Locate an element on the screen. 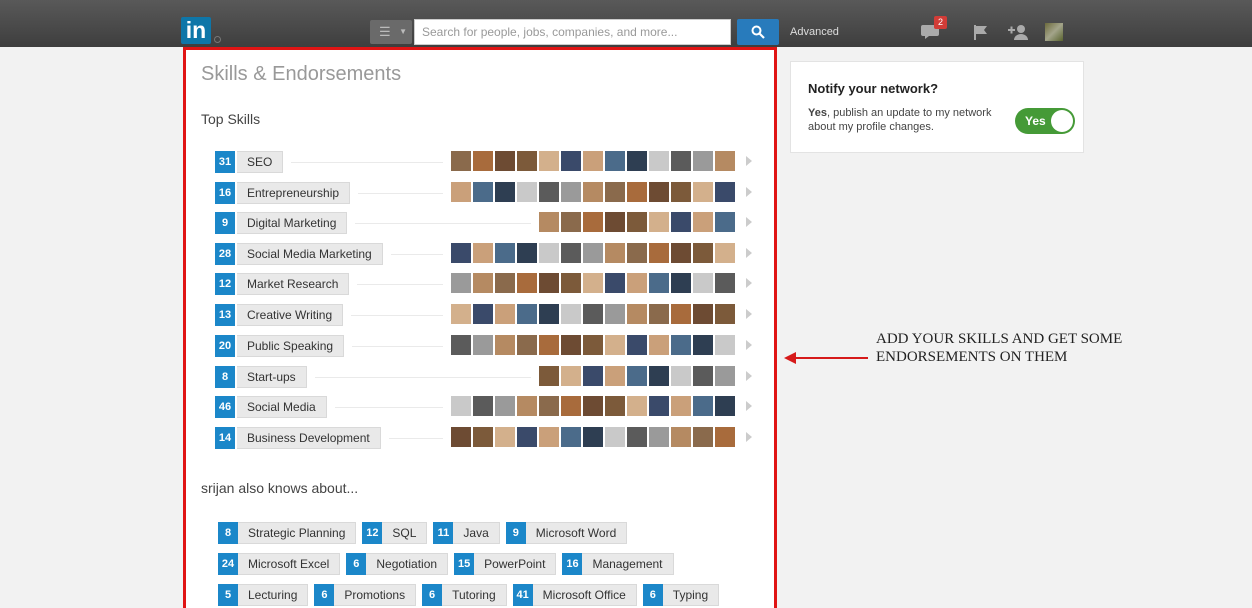 This screenshot has width=1252, height=608. skill-name: Social Media is located at coordinates (282, 407).